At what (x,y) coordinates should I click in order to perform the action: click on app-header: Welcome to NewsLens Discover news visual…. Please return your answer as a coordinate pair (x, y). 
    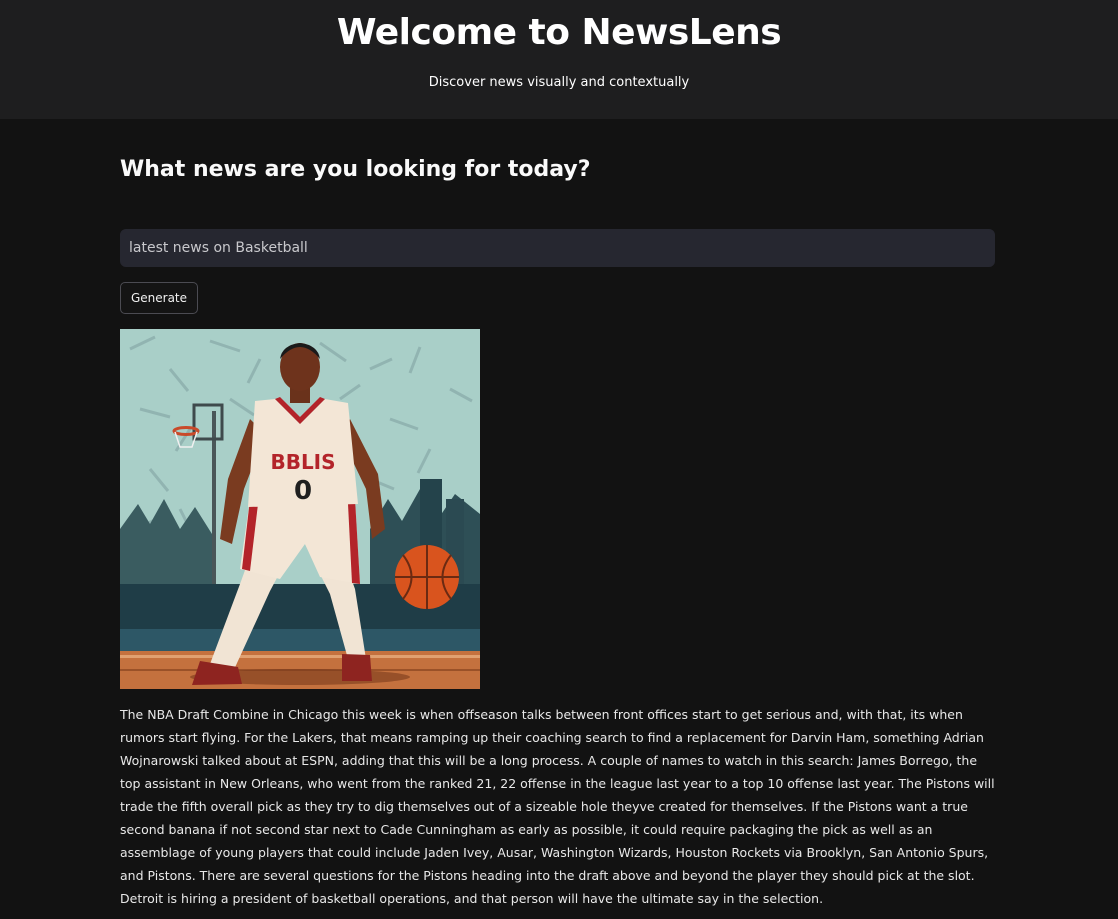
    Looking at the image, I should click on (559, 59).